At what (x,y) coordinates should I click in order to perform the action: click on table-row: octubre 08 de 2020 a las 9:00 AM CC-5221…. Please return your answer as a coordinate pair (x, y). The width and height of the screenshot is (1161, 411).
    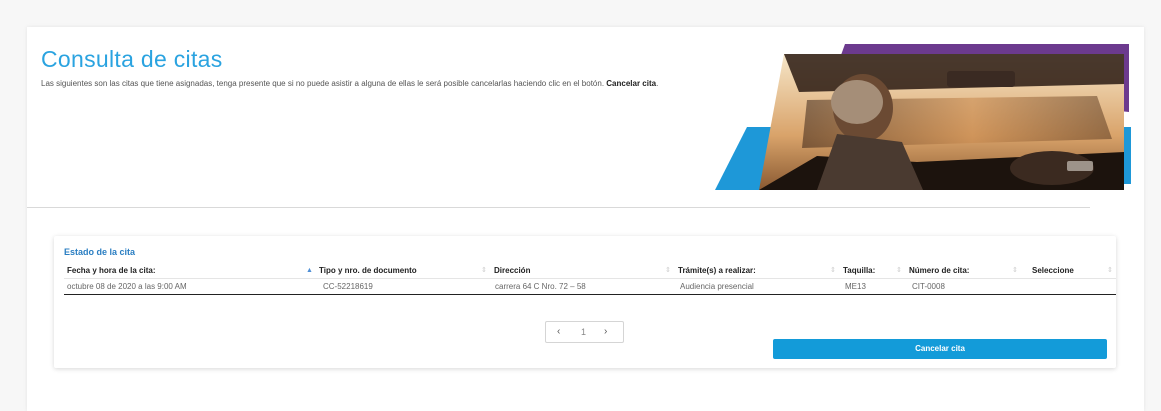
    Looking at the image, I should click on (590, 287).